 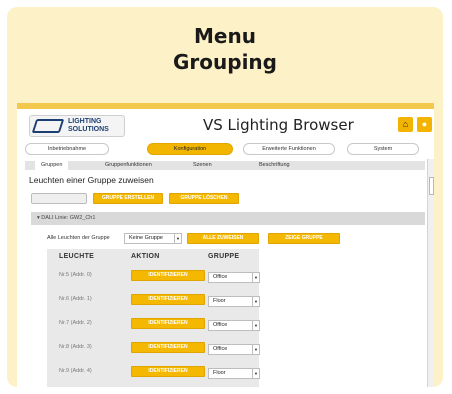 What do you see at coordinates (75, 299) in the screenshot?
I see `luminaire-name: Nr.6 (Addr. 1)` at bounding box center [75, 299].